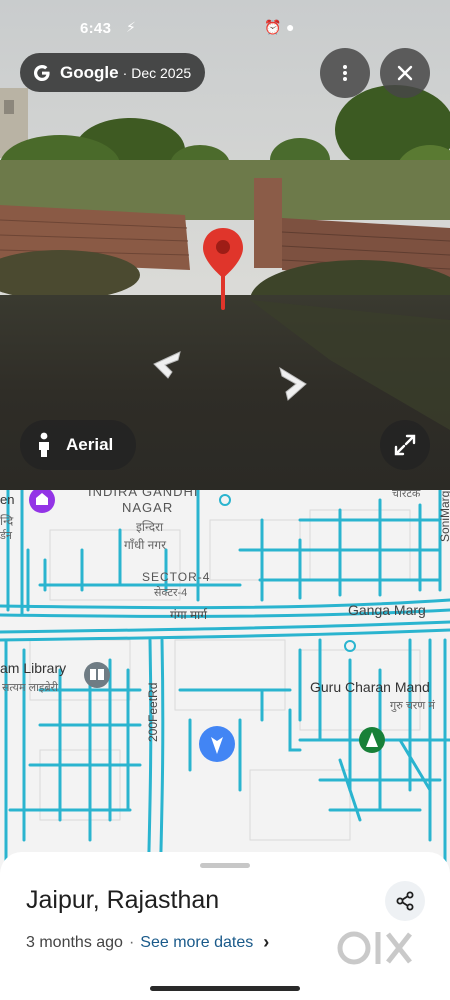 The image size is (450, 1000). Describe the element at coordinates (143, 494) in the screenshot. I see `map-label-indira-top: INDIRA GANDHI` at that location.